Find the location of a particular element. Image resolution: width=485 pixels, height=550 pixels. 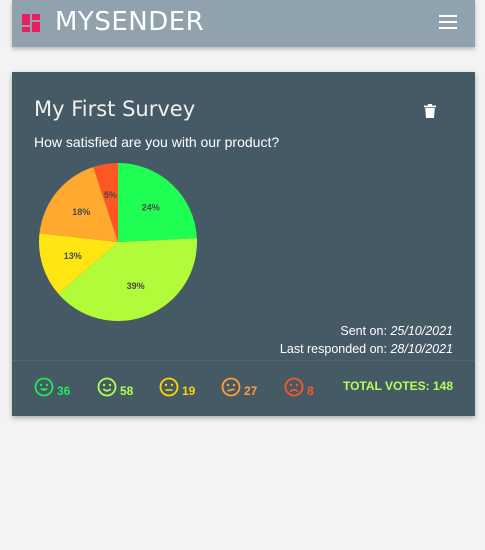

neutral-face-icon is located at coordinates (169, 387).